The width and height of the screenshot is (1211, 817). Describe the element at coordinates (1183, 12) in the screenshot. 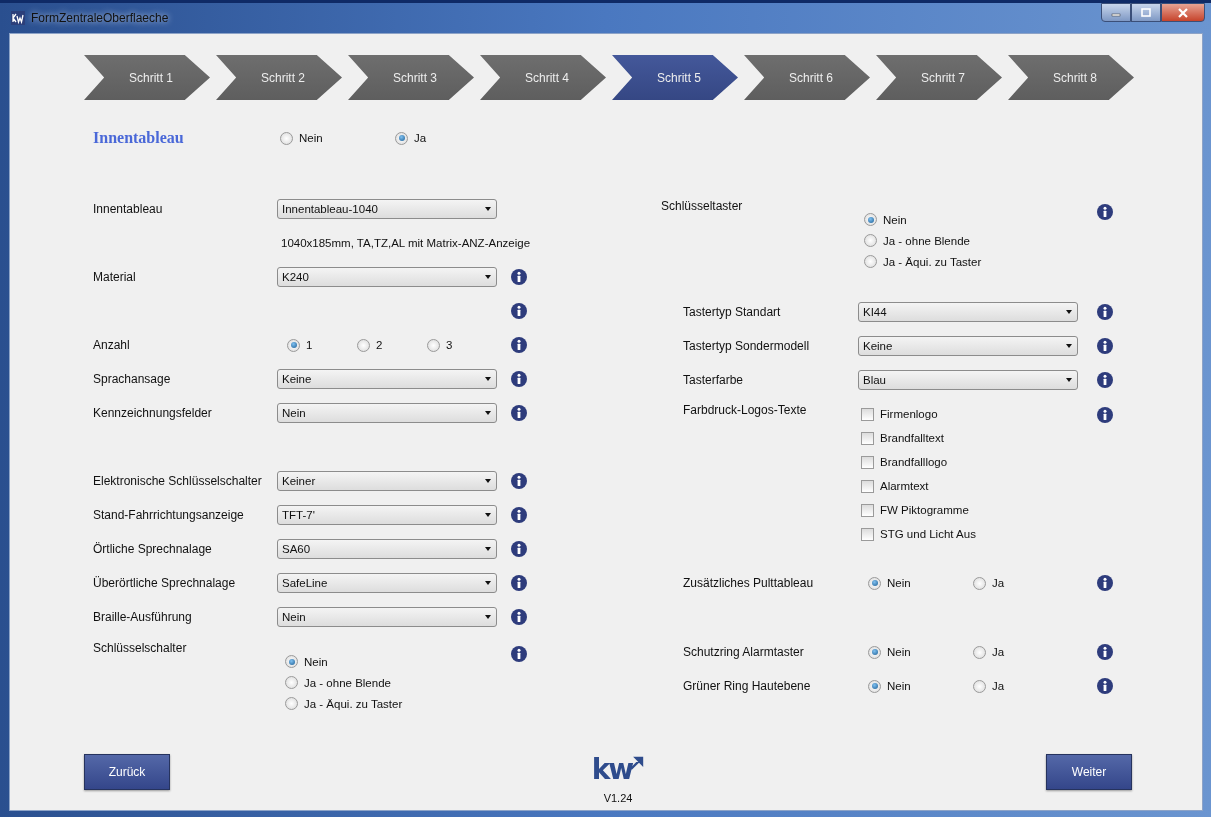

I see `close-button` at that location.